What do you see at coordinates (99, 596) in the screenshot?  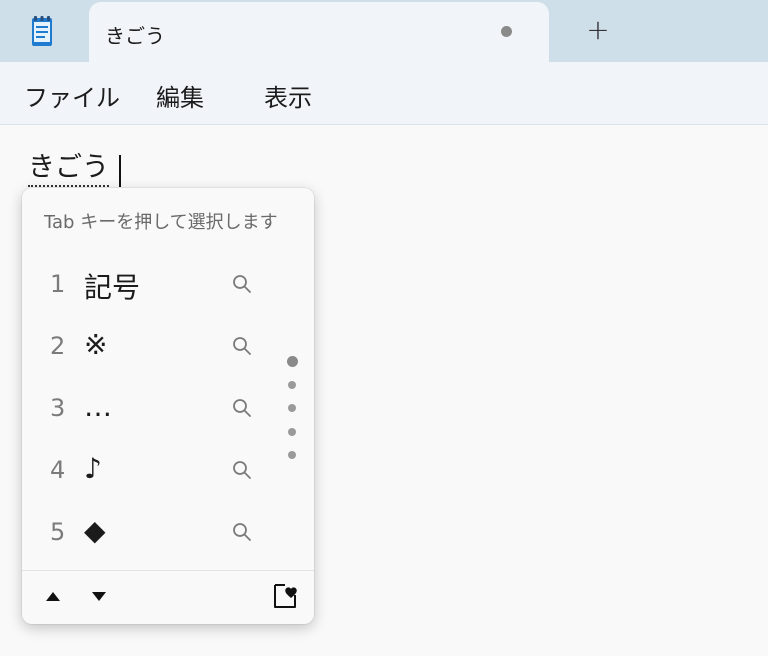 I see `triangle-down-icon` at bounding box center [99, 596].